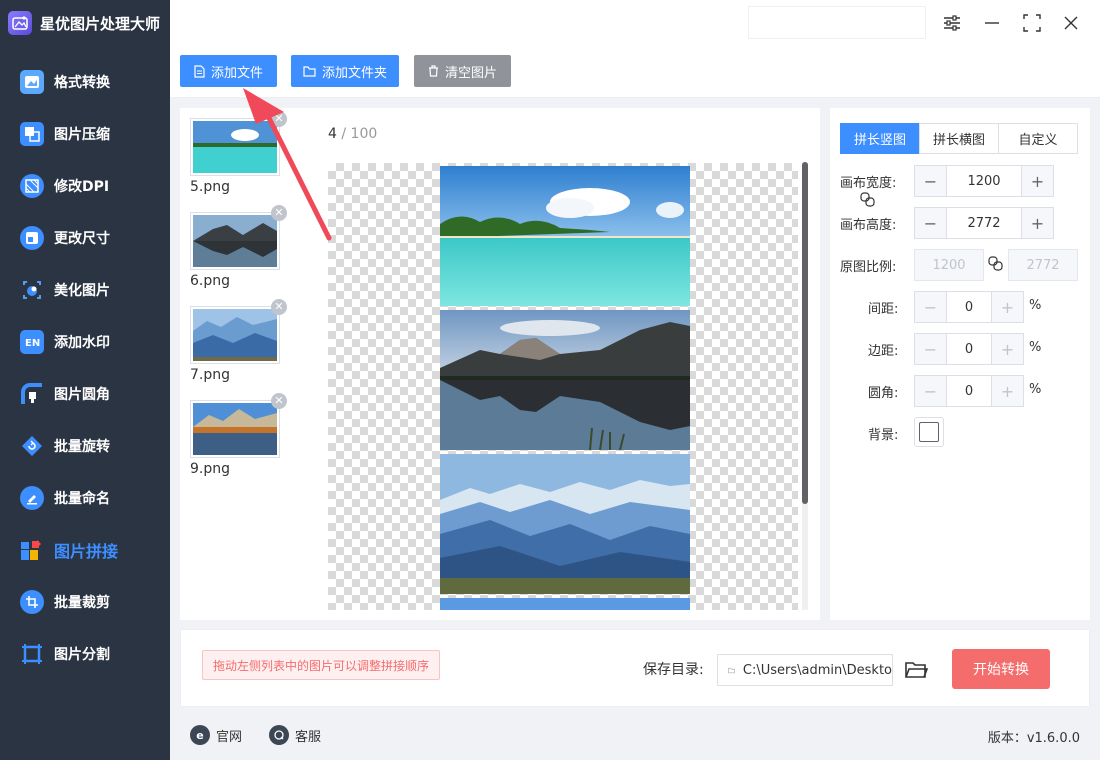 This screenshot has width=1100, height=760. Describe the element at coordinates (352, 134) in the screenshot. I see `image-counter: 4 / 100` at that location.